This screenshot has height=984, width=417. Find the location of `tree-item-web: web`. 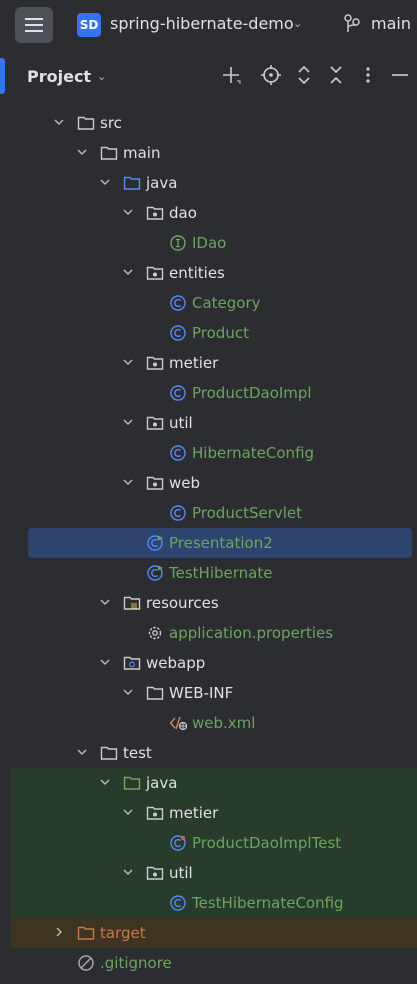

tree-item-web: web is located at coordinates (214, 483).